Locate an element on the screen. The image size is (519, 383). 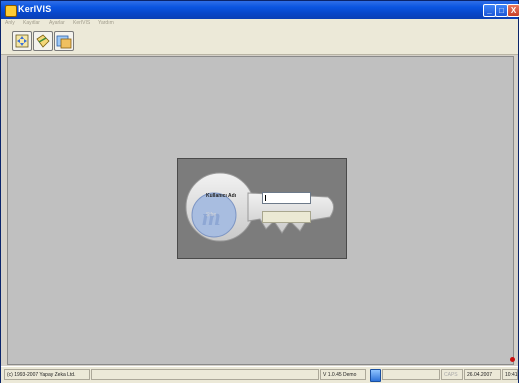
toolbar is located at coordinates (259, 41).